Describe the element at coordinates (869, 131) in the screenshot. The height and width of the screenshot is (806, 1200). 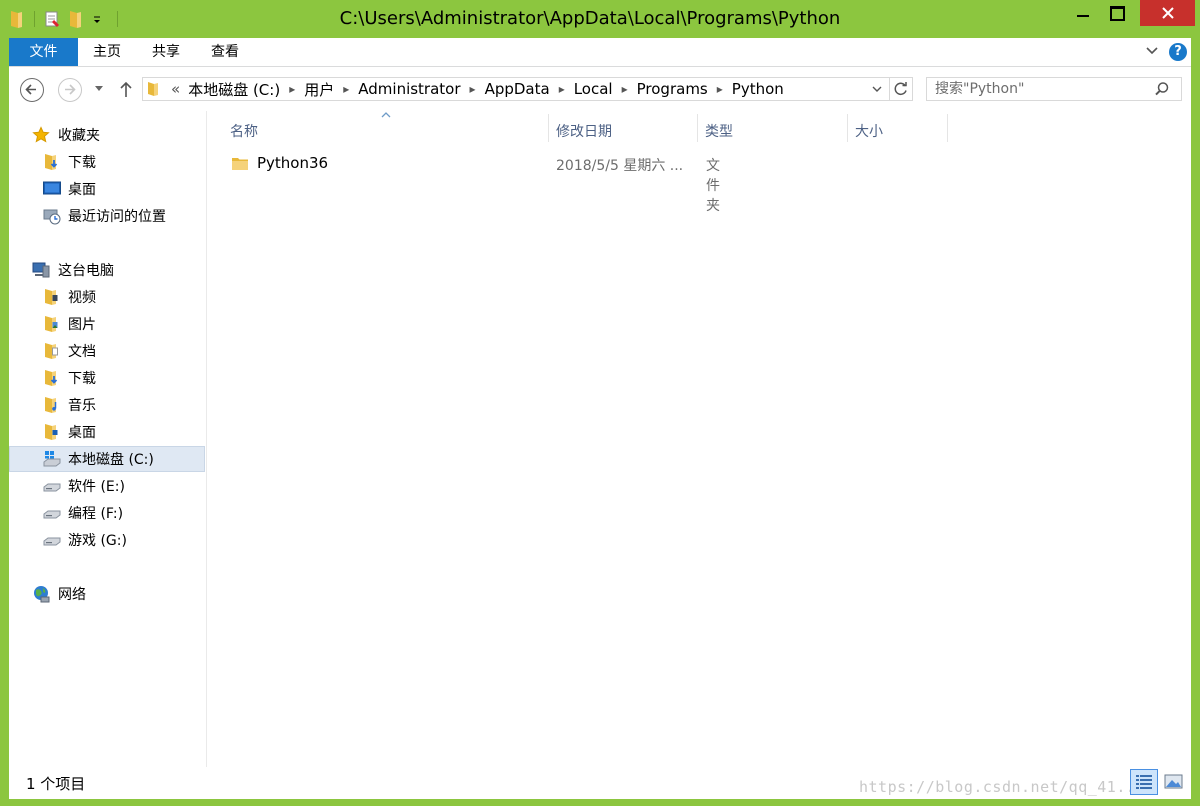
I see `column-header-size: 大小` at that location.